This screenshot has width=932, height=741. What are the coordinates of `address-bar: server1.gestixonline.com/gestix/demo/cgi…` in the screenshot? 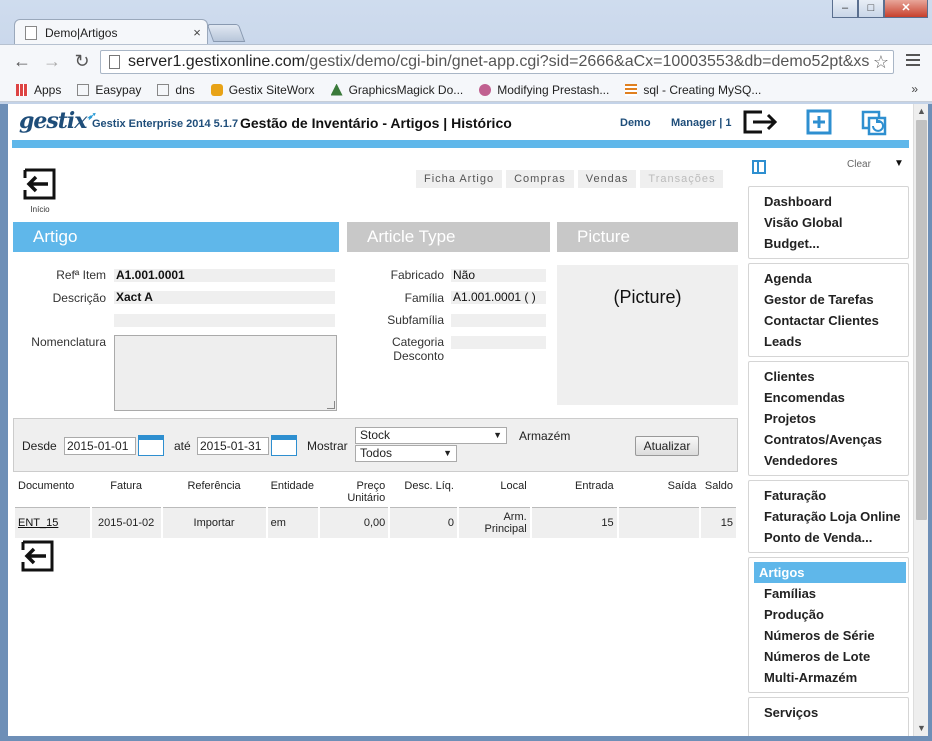 It's located at (497, 62).